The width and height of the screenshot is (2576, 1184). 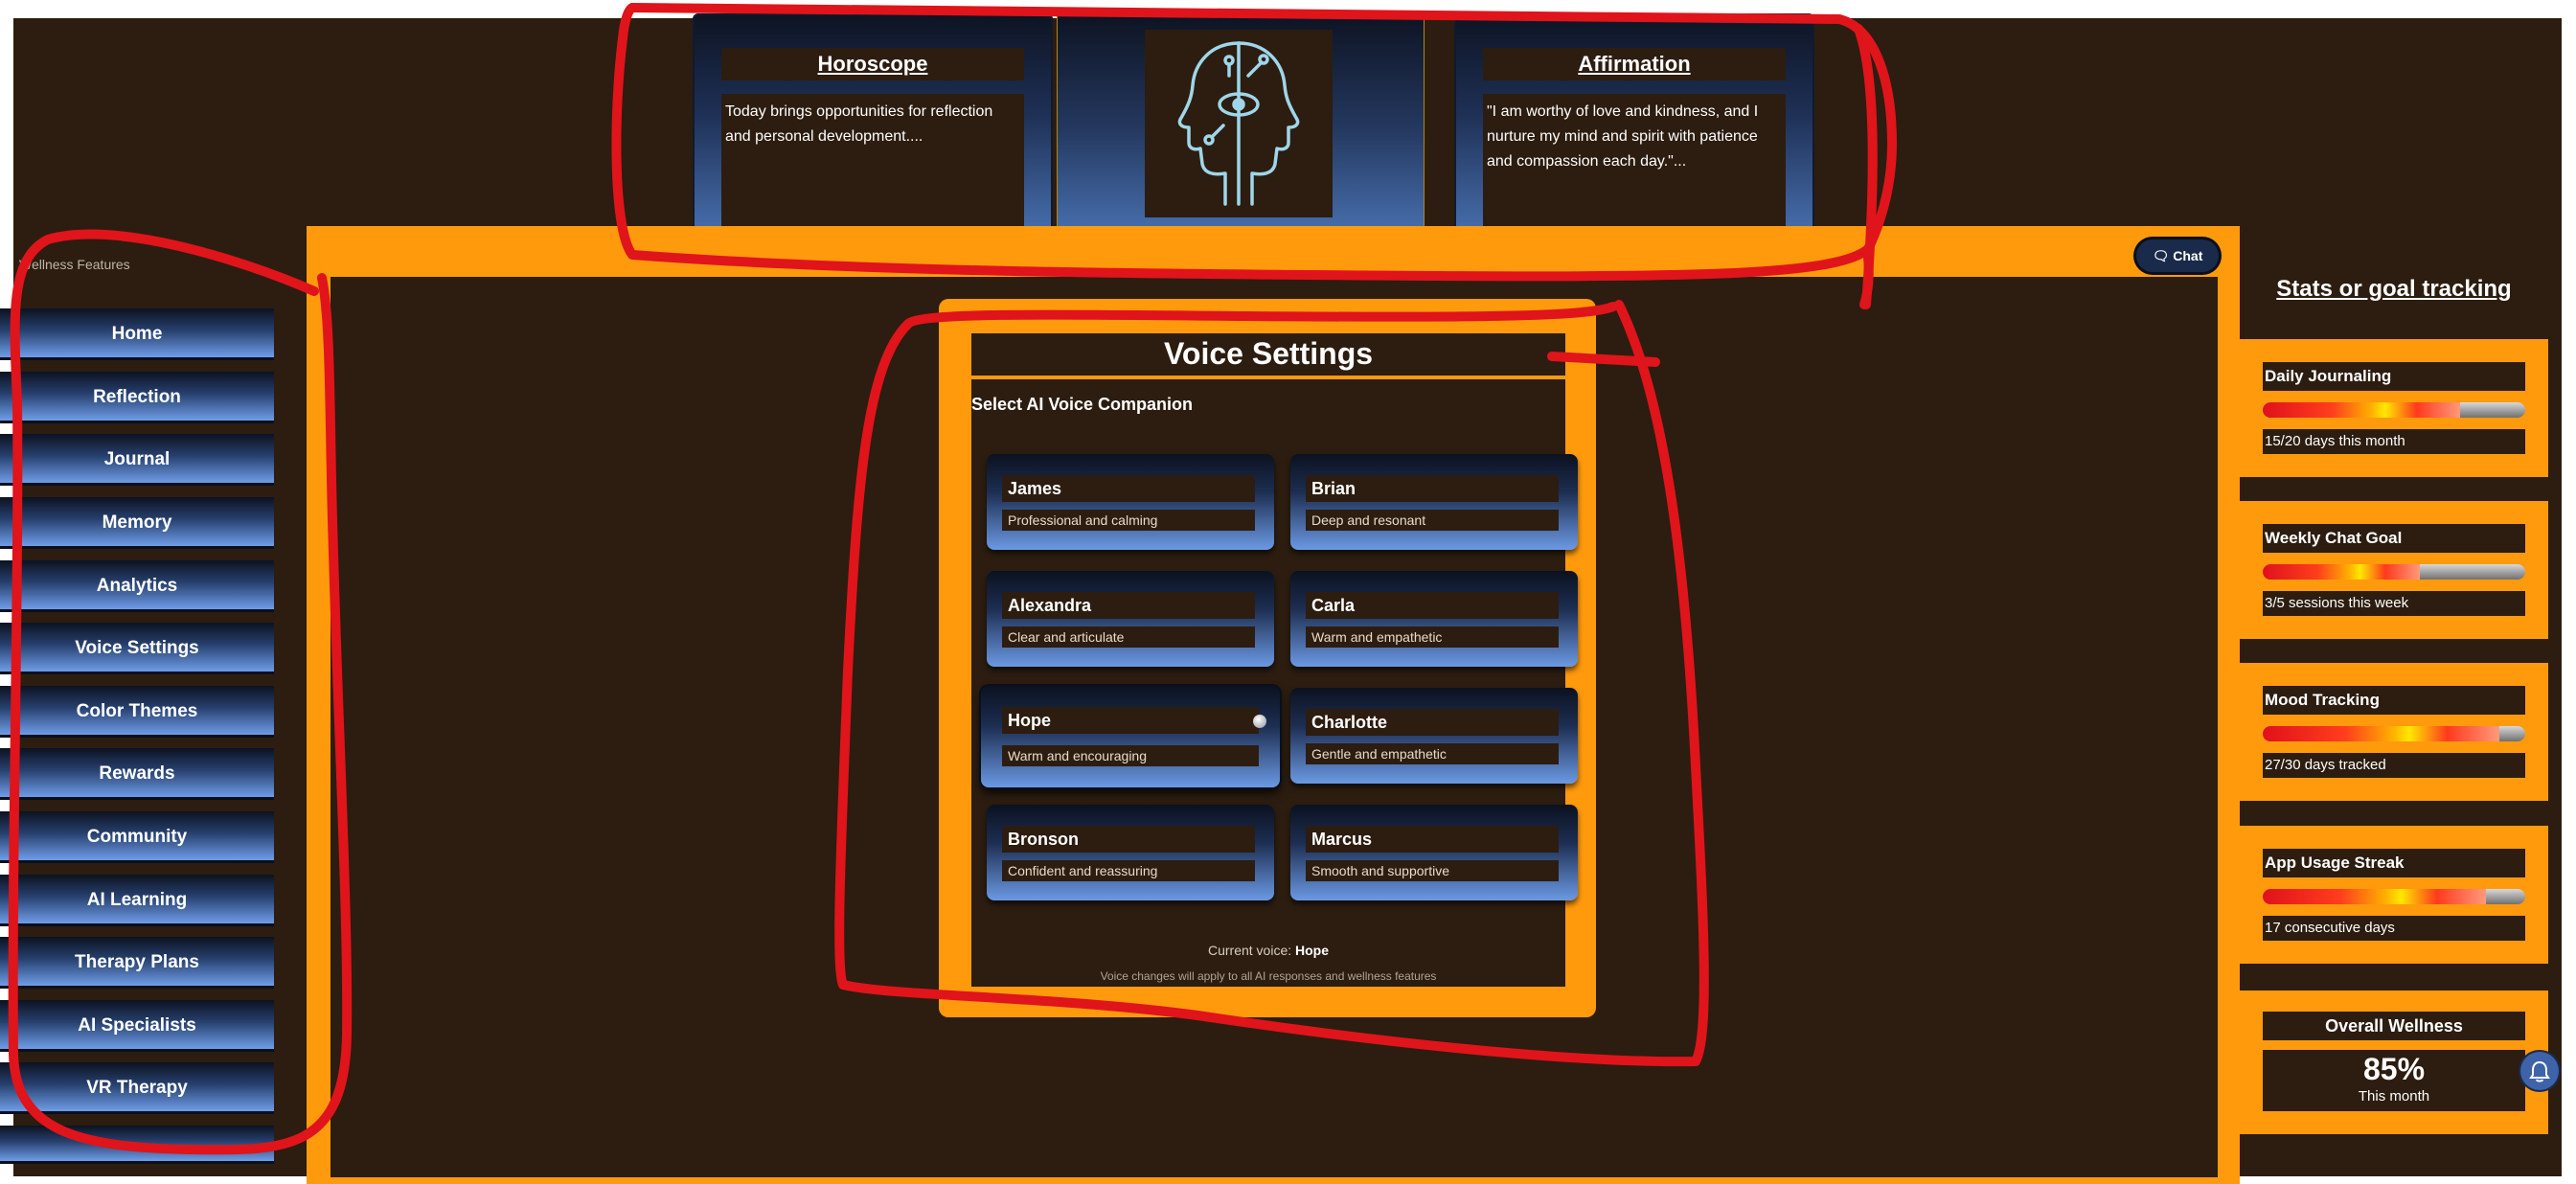 I want to click on bell-icon, so click(x=2540, y=1071).